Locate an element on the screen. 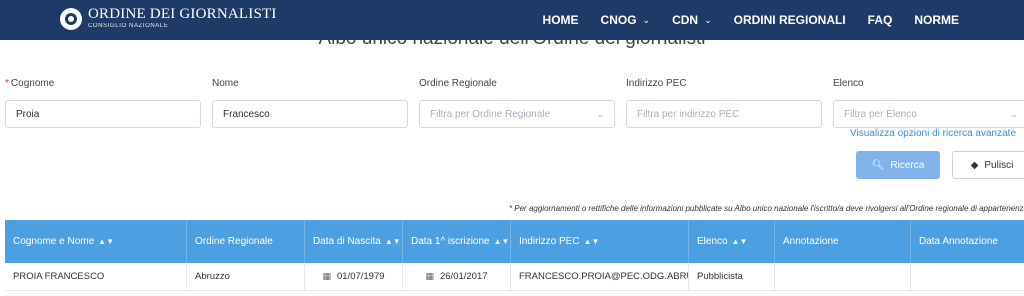  eraser-icon: ◆ is located at coordinates (974, 165).